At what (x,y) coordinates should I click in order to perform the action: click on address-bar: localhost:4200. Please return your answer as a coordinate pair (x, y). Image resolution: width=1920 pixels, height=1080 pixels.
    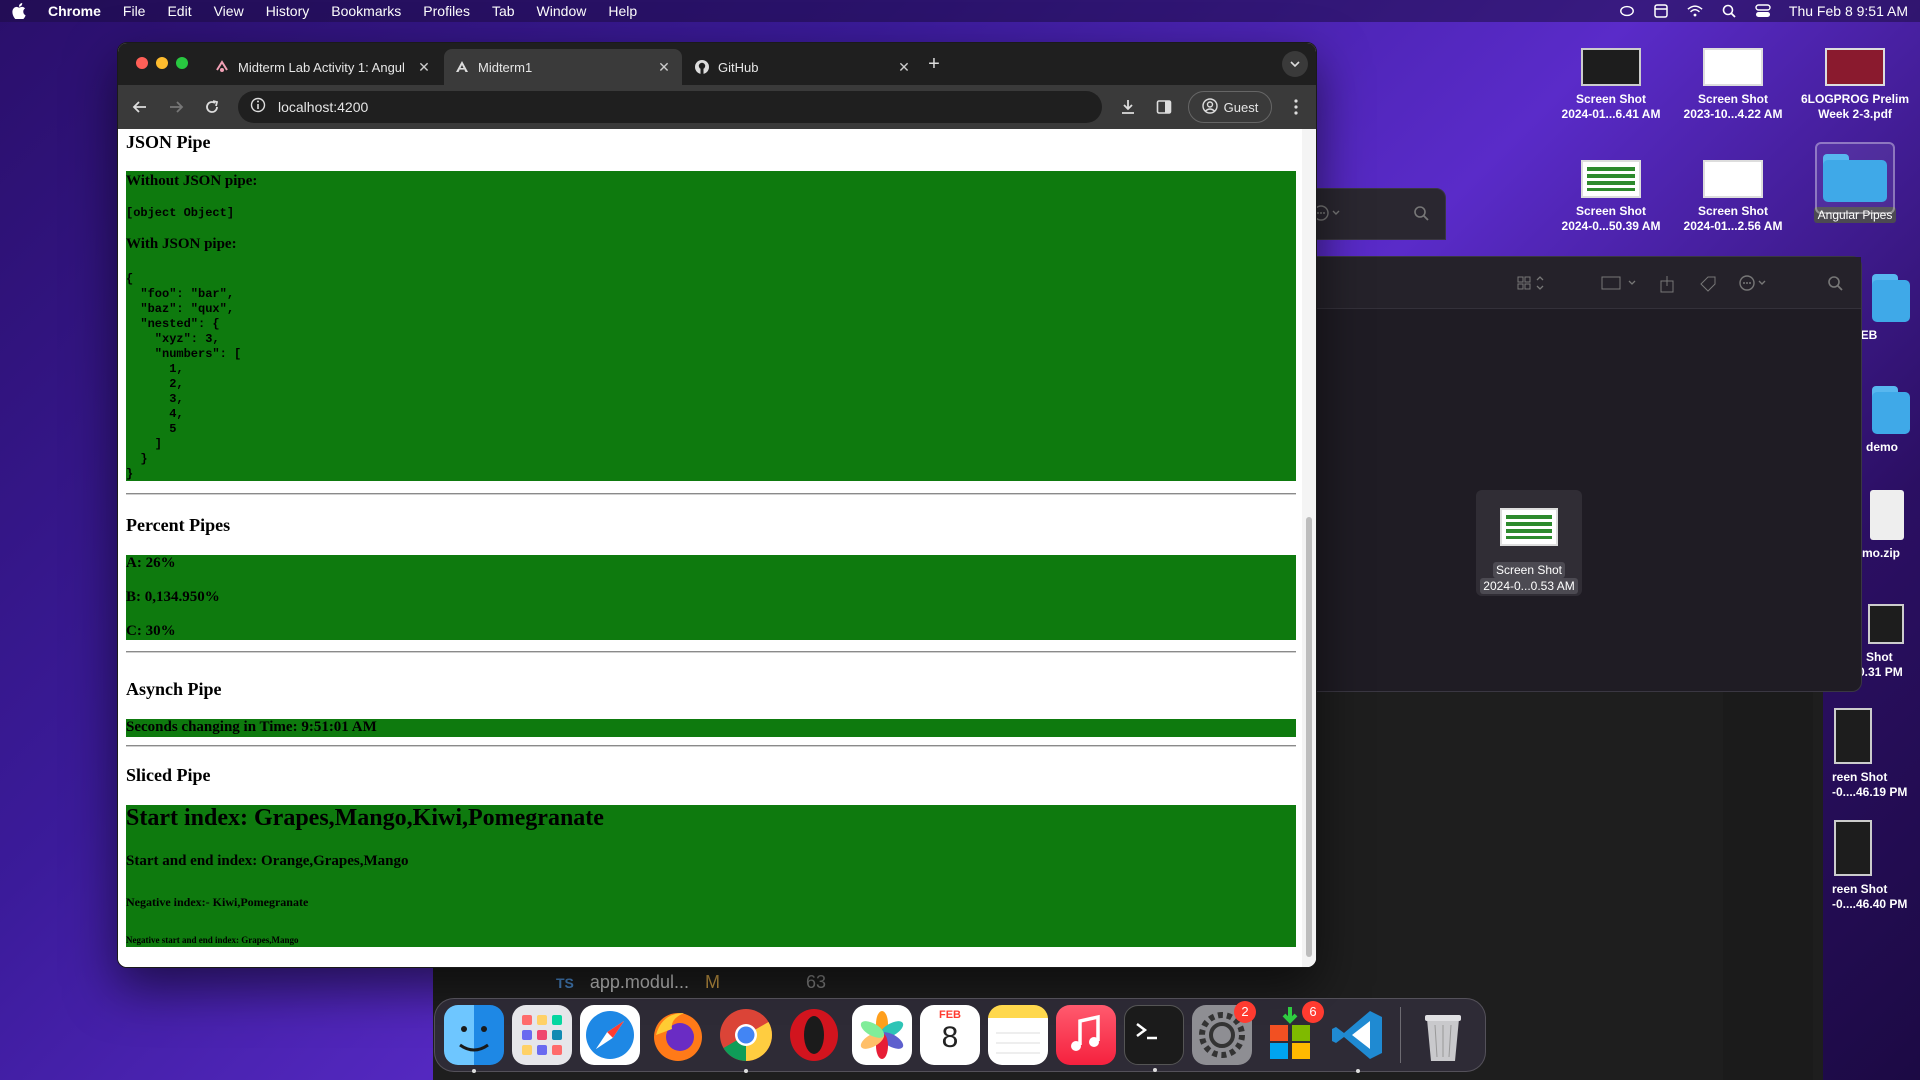
    Looking at the image, I should click on (670, 107).